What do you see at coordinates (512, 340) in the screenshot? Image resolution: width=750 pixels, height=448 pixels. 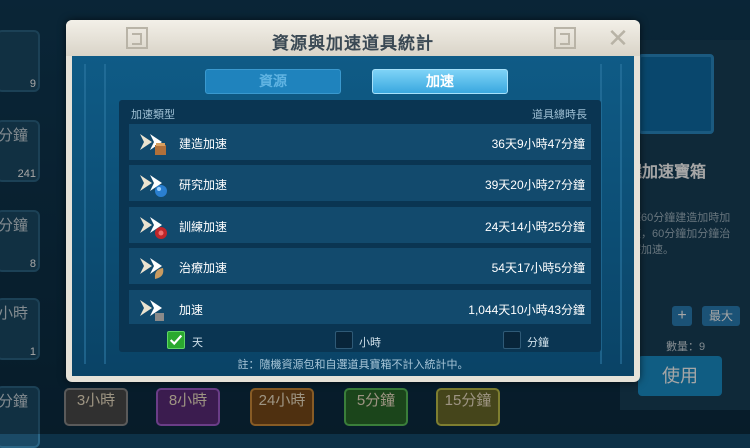 I see `unit-minute-checkbox` at bounding box center [512, 340].